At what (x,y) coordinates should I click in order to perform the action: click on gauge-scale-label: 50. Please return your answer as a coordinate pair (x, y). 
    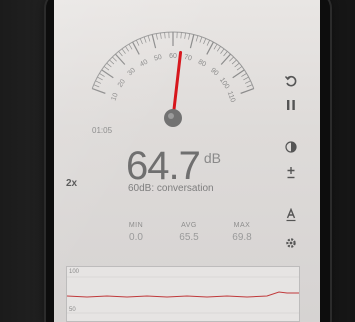
    Looking at the image, I should click on (157, 58).